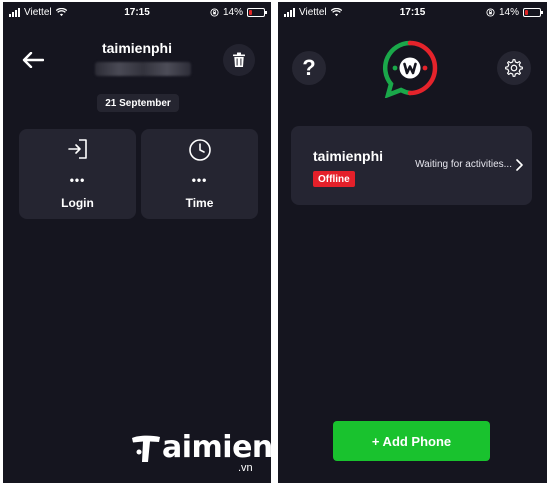 This screenshot has height=485, width=550. I want to click on blurred-subtitle, so click(143, 69).